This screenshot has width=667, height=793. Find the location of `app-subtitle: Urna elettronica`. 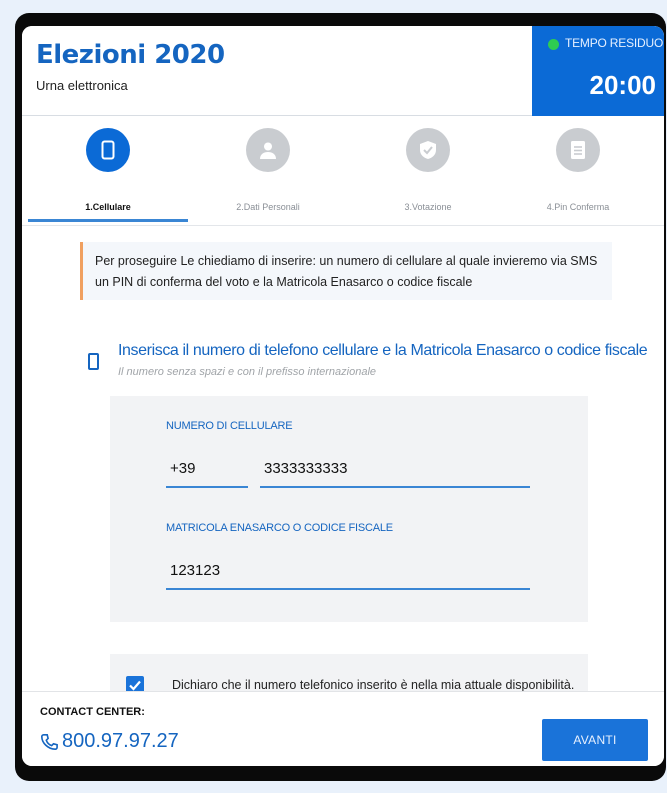

app-subtitle: Urna elettronica is located at coordinates (82, 85).